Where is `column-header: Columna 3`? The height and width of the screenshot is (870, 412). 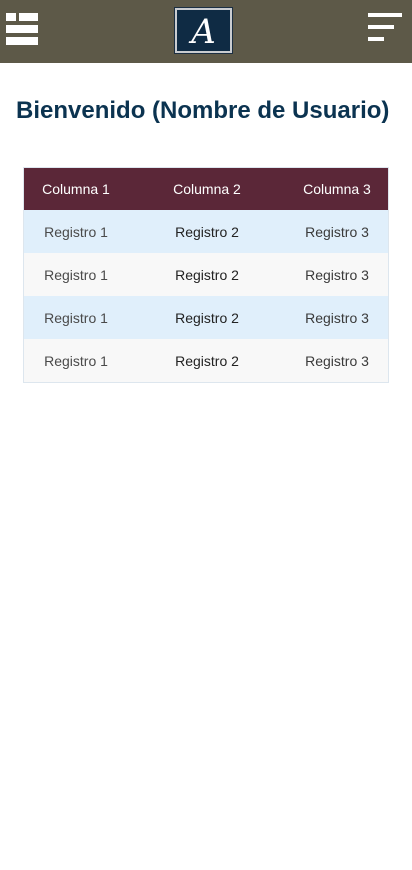
column-header: Columna 3 is located at coordinates (337, 189).